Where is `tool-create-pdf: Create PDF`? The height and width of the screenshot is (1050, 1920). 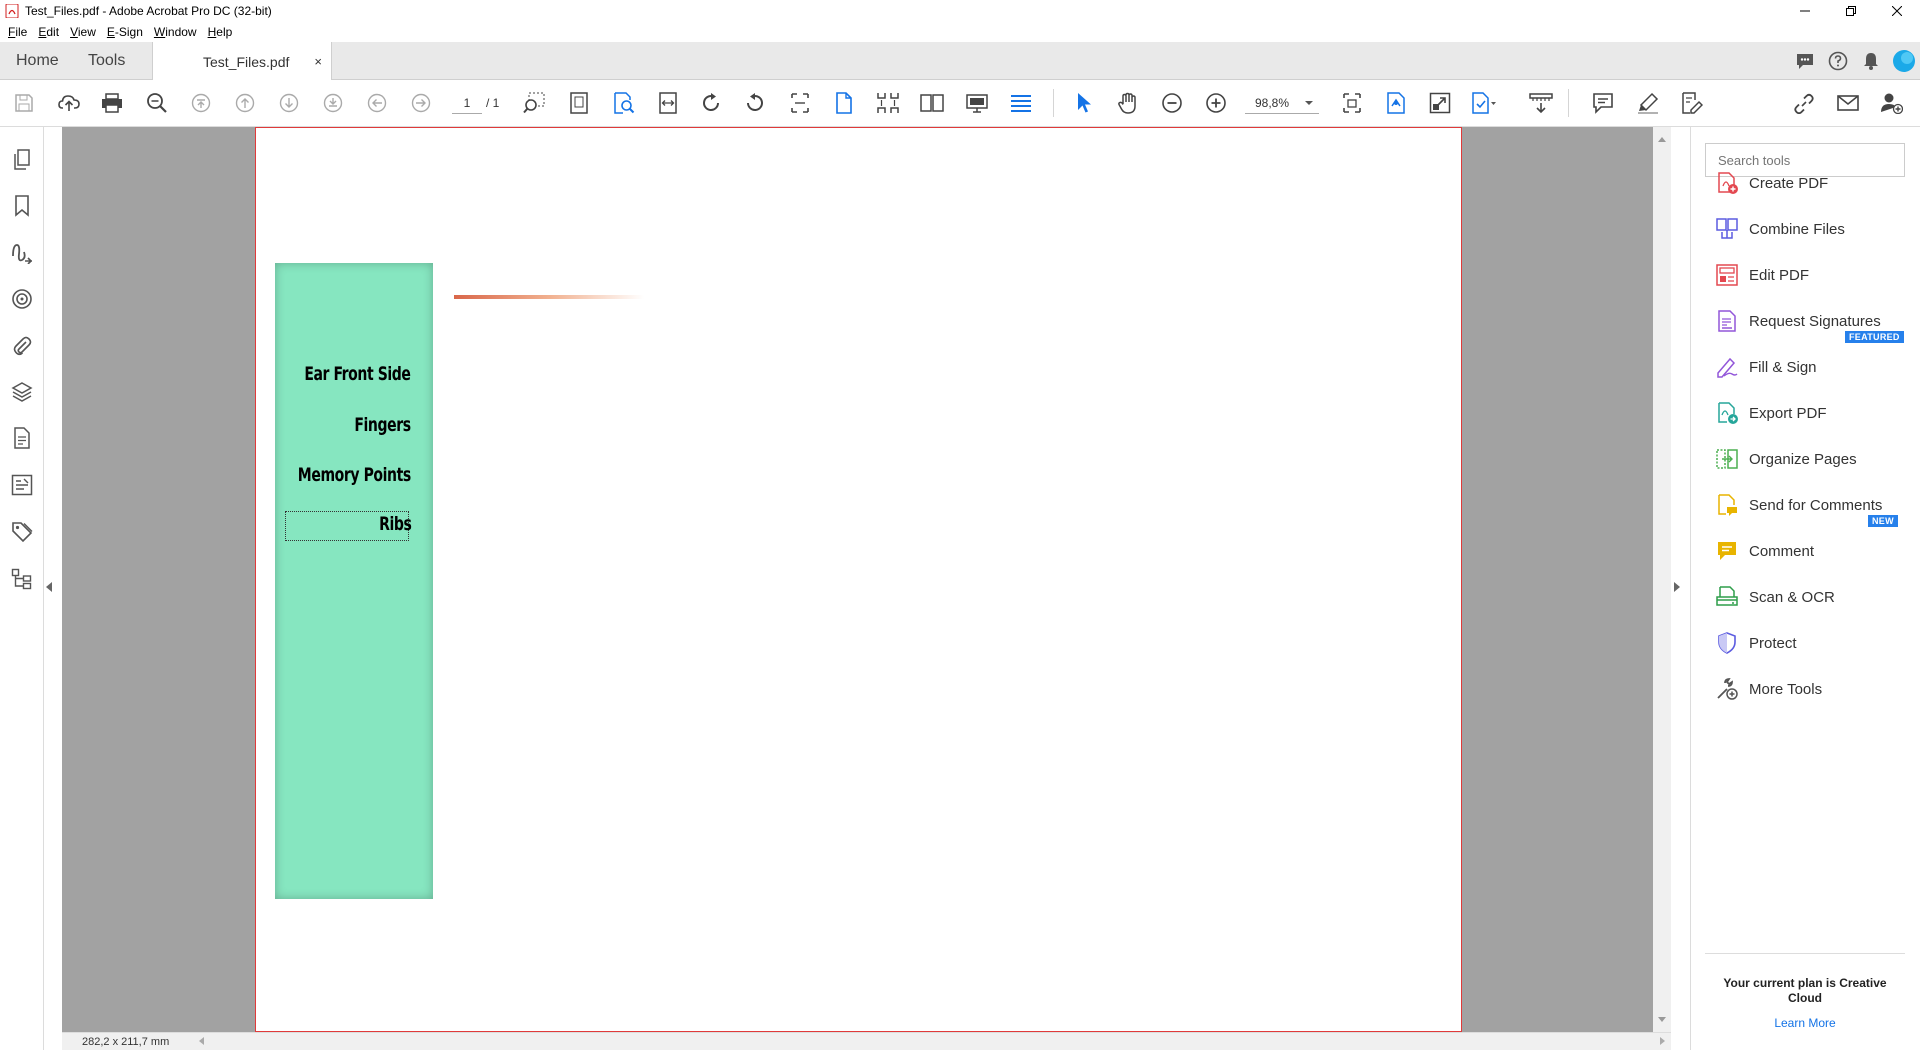
tool-create-pdf: Create PDF is located at coordinates (1815, 183).